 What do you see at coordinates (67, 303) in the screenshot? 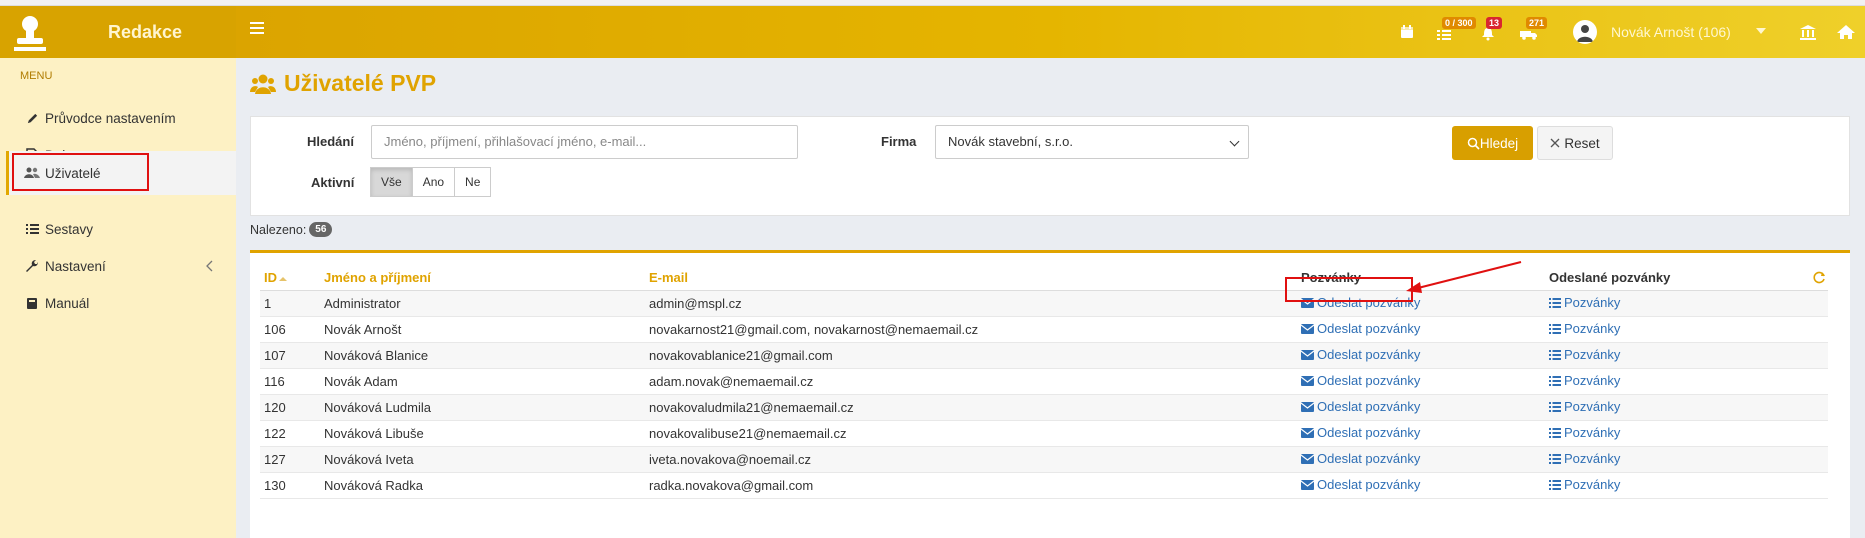
I see `sidebar-item-label: Manuál` at bounding box center [67, 303].